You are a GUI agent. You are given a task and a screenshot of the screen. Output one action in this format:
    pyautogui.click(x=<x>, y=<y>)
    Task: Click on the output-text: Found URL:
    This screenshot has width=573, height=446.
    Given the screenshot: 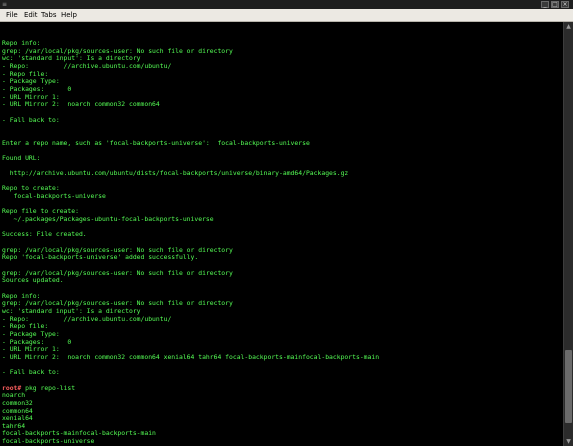 What is the action you would take?
    pyautogui.click(x=21, y=157)
    